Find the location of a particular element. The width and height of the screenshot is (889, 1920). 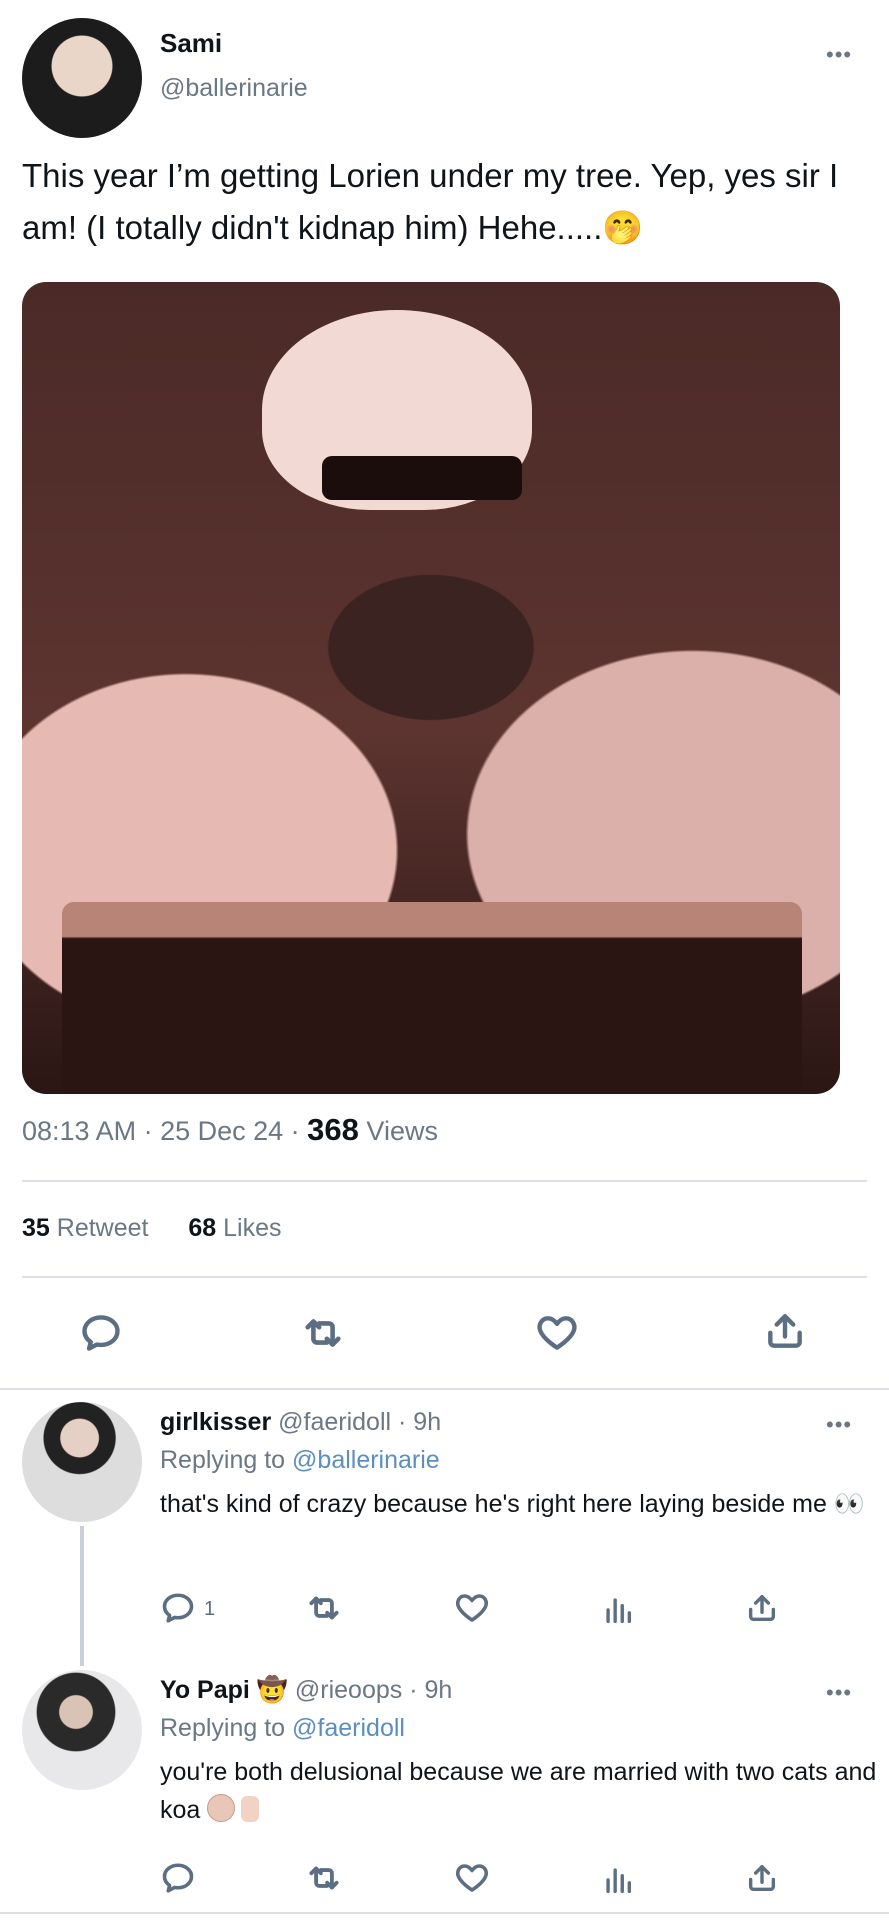

tweet-metadata: 08:13 AM · 25 Dec 24 · 368 Views is located at coordinates (230, 1130).